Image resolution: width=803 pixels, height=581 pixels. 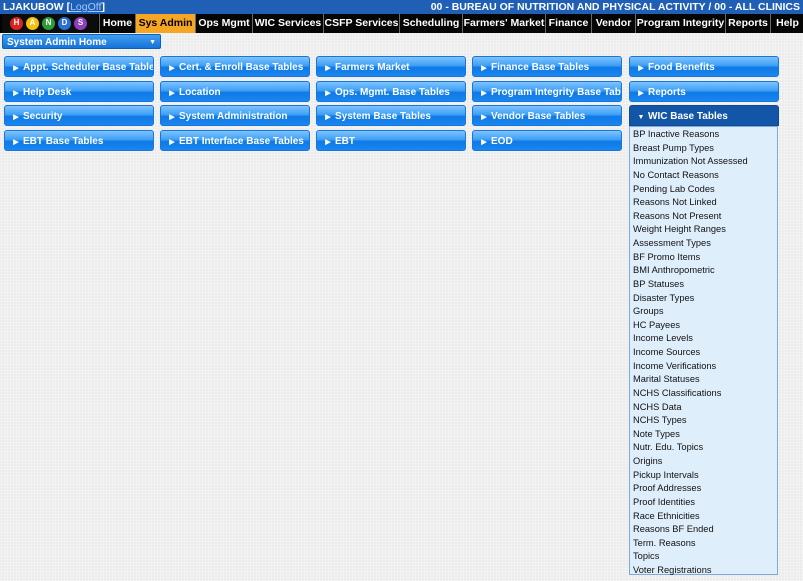 I want to click on dropdown-item: Topics, so click(x=703, y=557).